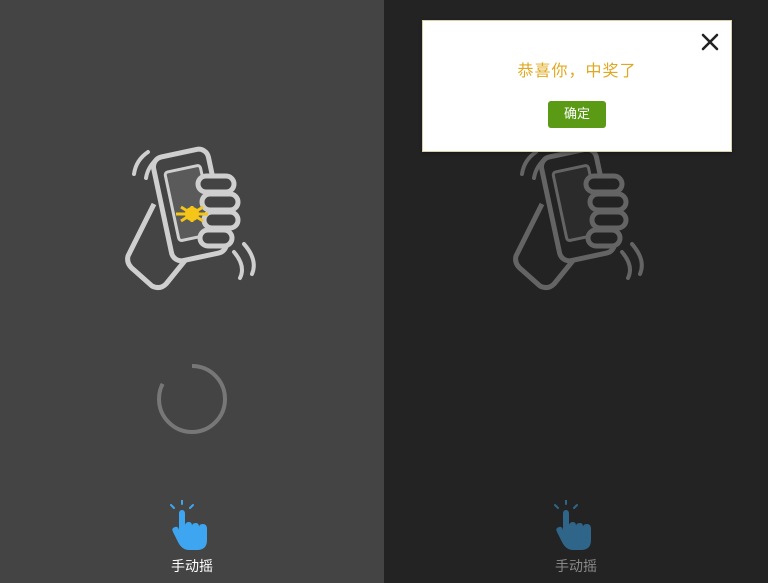 Image resolution: width=768 pixels, height=583 pixels. Describe the element at coordinates (577, 86) in the screenshot. I see `prize-dialog: 恭喜你，中奖了 确定` at that location.